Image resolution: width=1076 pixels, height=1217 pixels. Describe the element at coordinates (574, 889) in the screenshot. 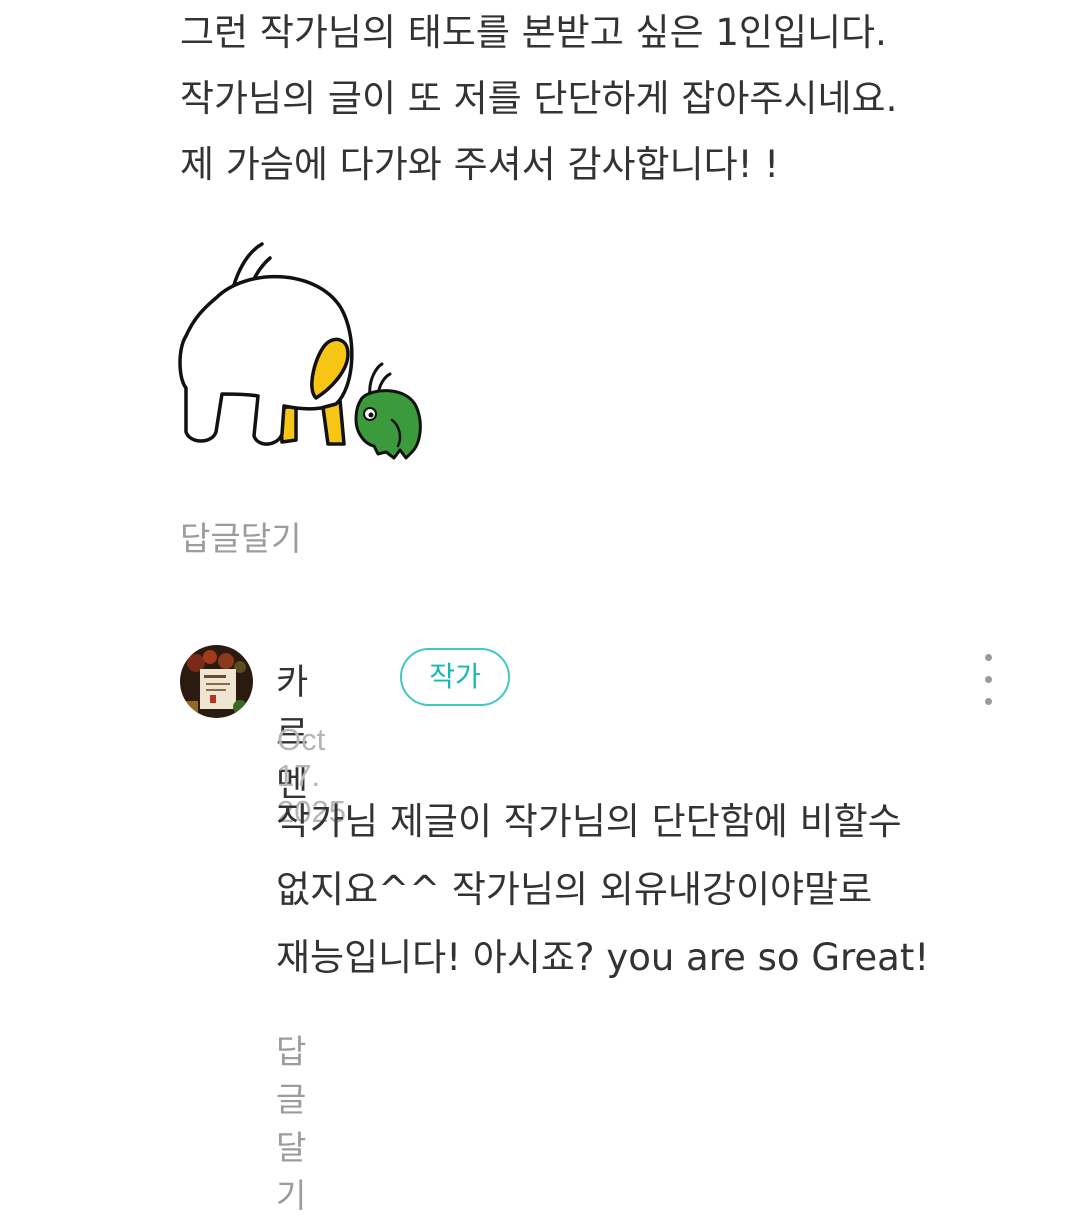

I see `reply-line: 없지요^^ 작가님의 외유내강이야말로` at that location.